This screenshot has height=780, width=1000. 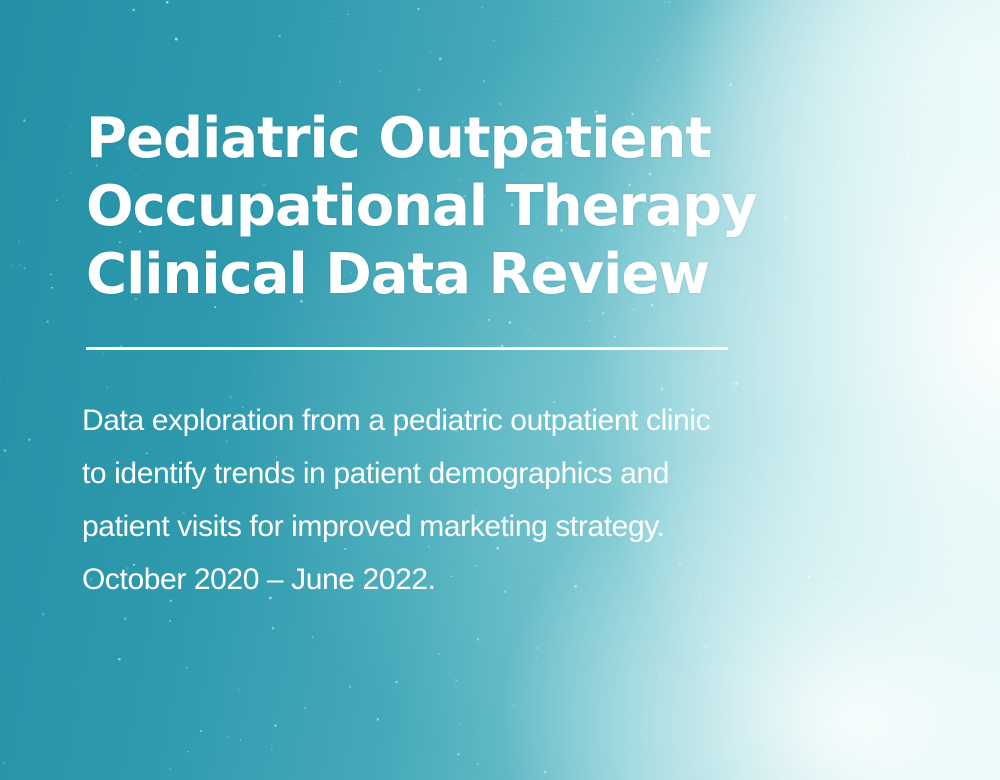 What do you see at coordinates (407, 348) in the screenshot?
I see `title-divider` at bounding box center [407, 348].